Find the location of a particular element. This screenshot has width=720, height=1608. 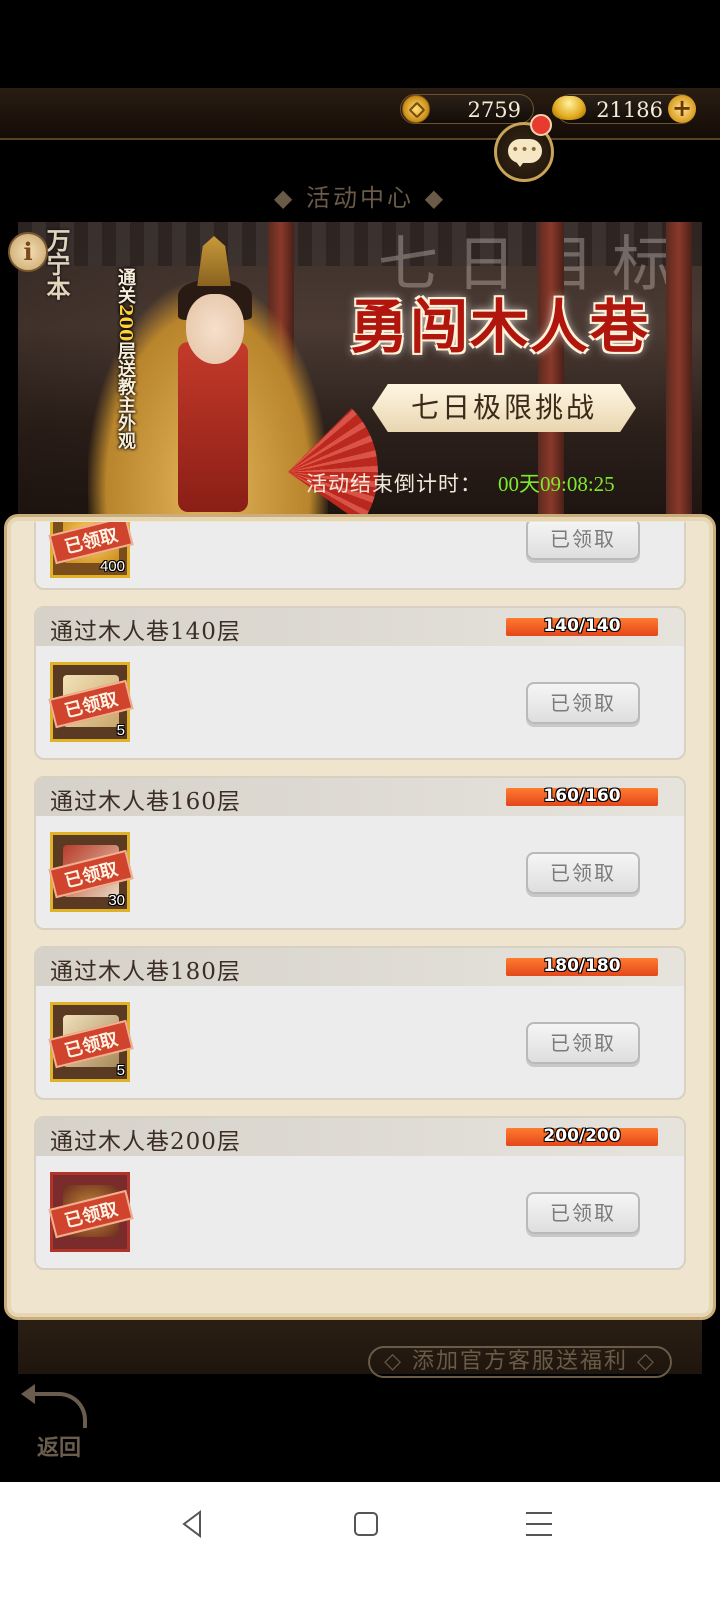

task-name: 通过木人巷200层 is located at coordinates (145, 1142).